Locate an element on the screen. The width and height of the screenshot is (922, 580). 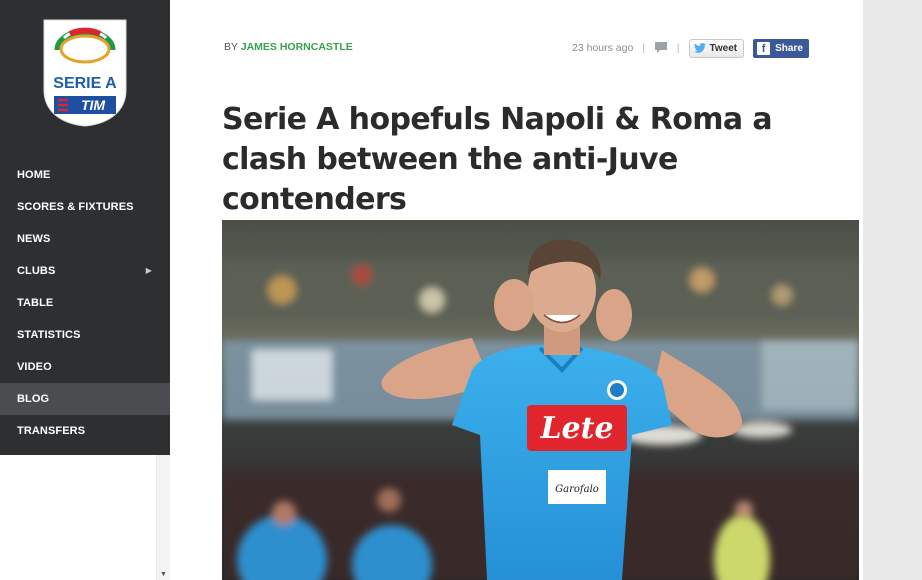
facebook-share-button: f Share is located at coordinates (781, 48).